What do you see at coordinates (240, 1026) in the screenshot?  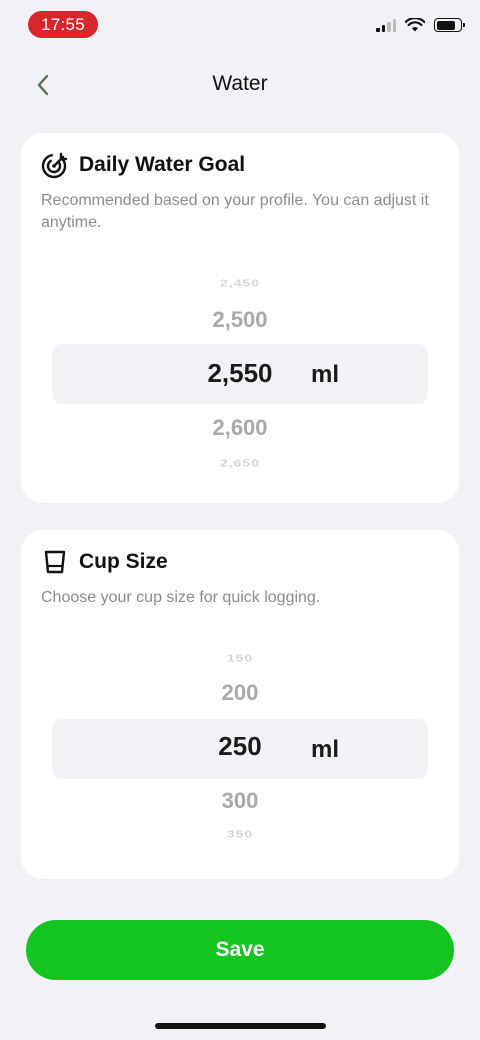 I see `home-indicator` at bounding box center [240, 1026].